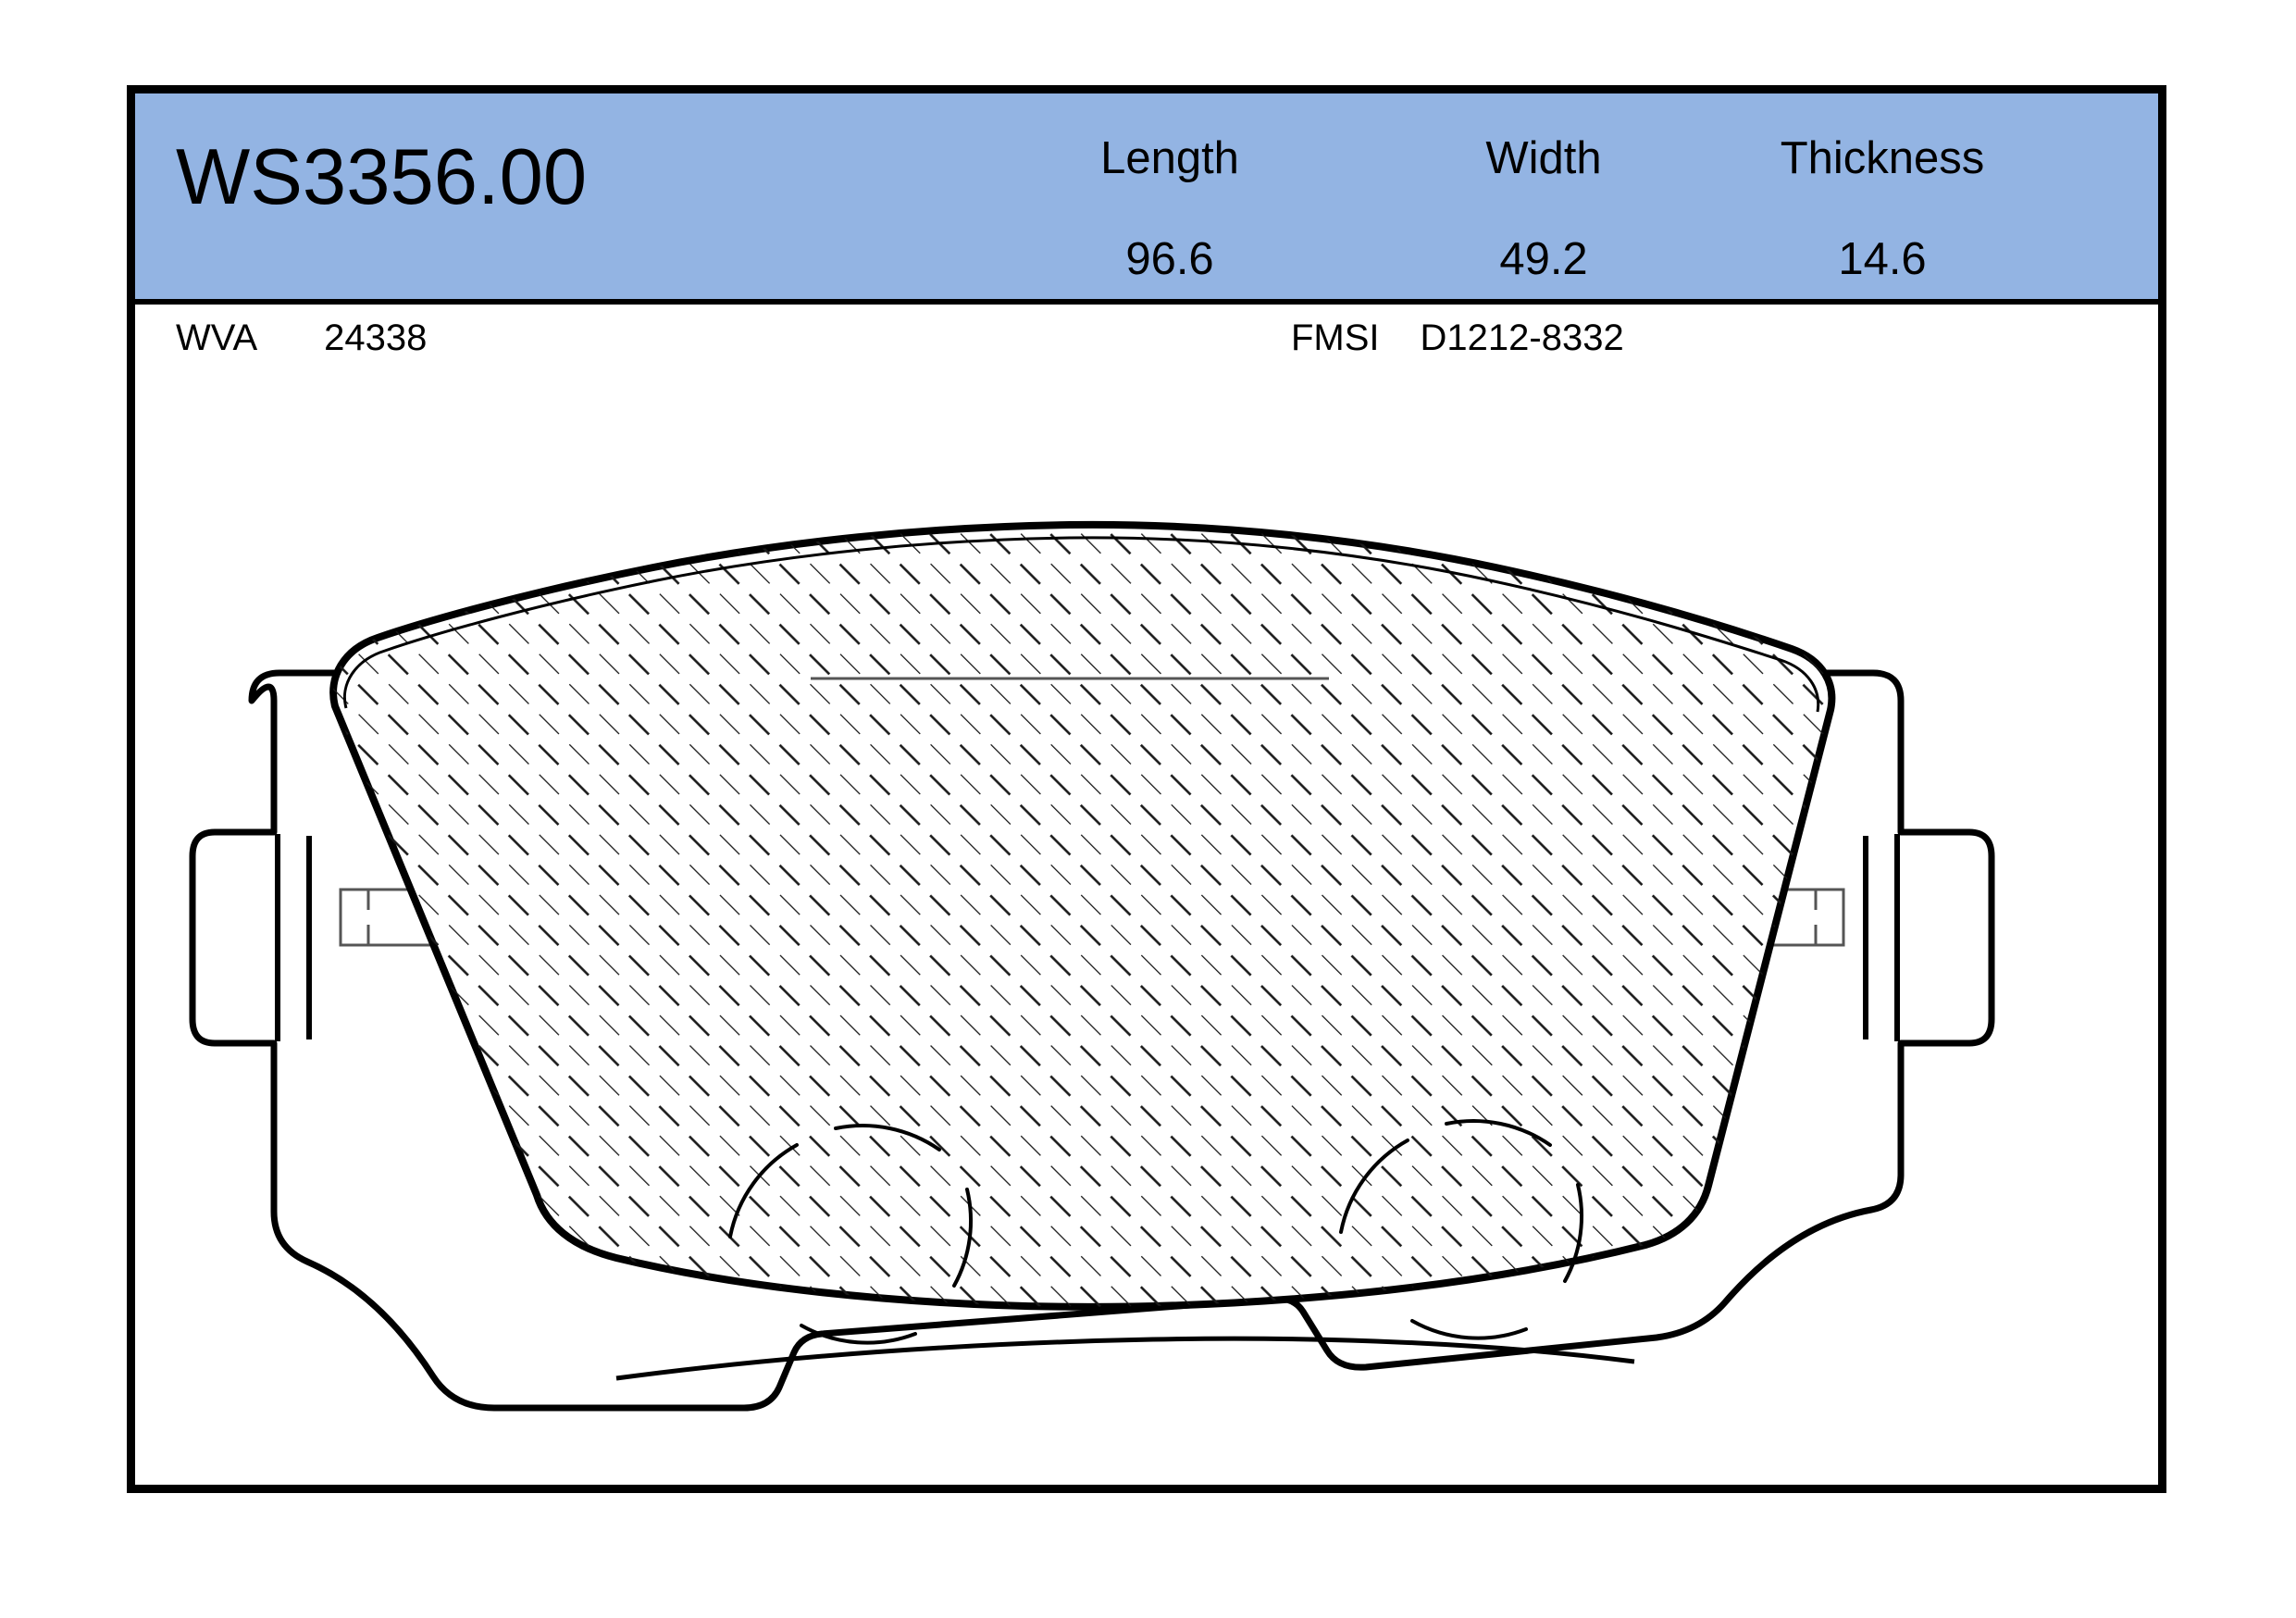 The width and height of the screenshot is (2296, 1618). I want to click on spec-column-width: Width 49.2, so click(1544, 198).